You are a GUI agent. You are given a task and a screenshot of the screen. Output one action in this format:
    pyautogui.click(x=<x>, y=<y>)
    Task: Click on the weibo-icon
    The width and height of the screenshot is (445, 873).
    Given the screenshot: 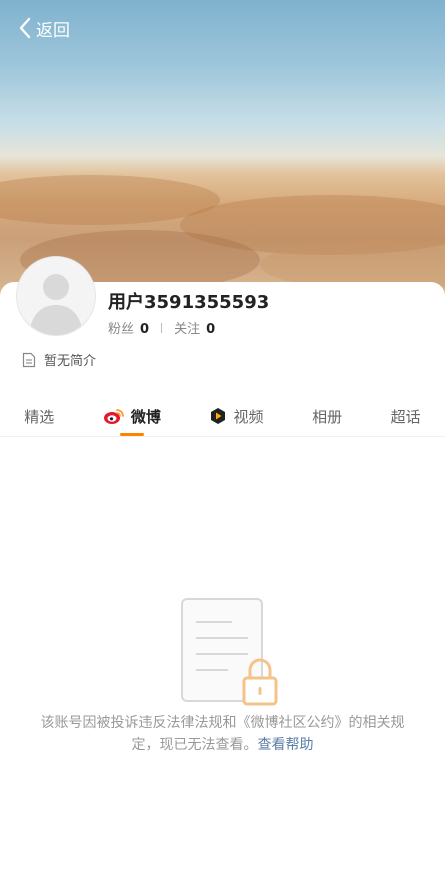 What is the action you would take?
    pyautogui.click(x=113, y=416)
    